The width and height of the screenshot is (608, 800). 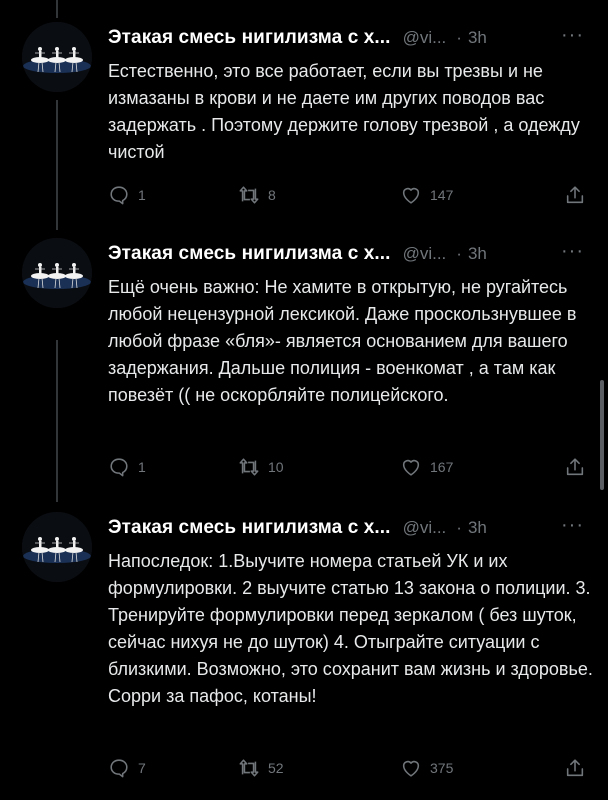 What do you see at coordinates (350, 198) in the screenshot?
I see `tweet-actions: 1 8 147` at bounding box center [350, 198].